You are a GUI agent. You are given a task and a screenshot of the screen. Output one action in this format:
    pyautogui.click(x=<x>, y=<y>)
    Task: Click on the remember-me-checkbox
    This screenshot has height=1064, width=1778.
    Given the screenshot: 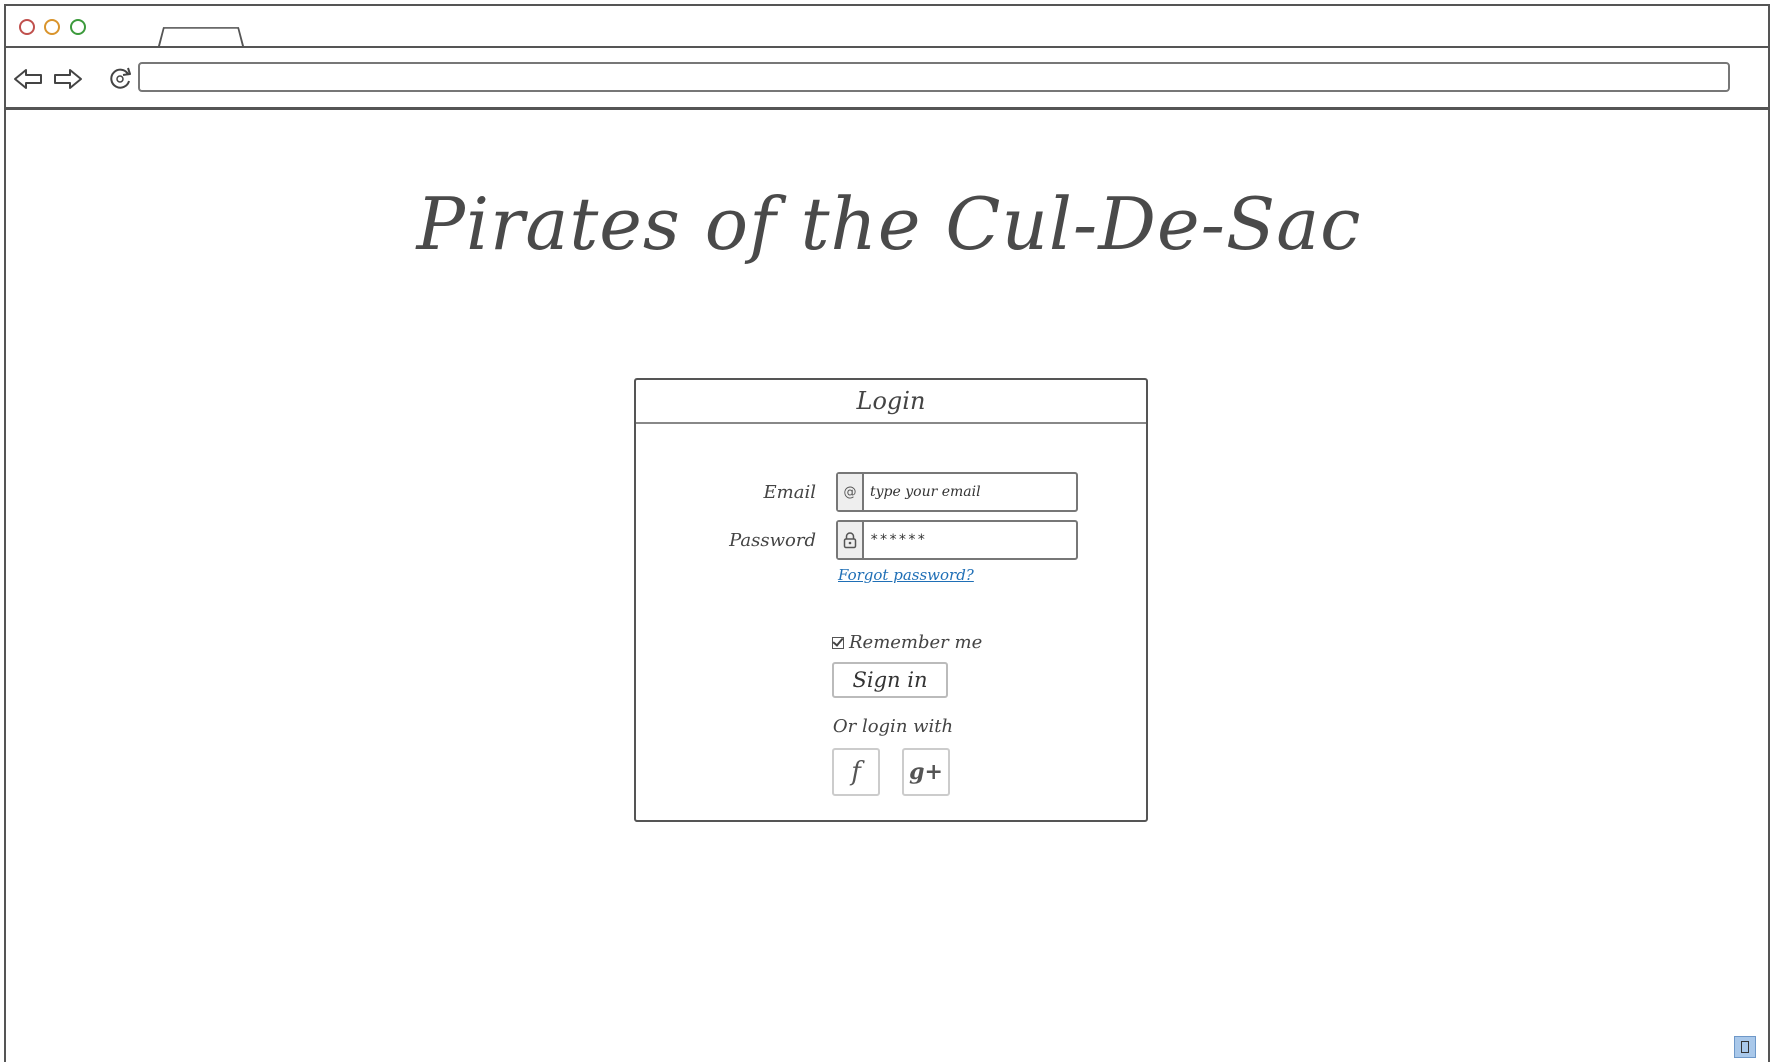 What is the action you would take?
    pyautogui.click(x=838, y=642)
    